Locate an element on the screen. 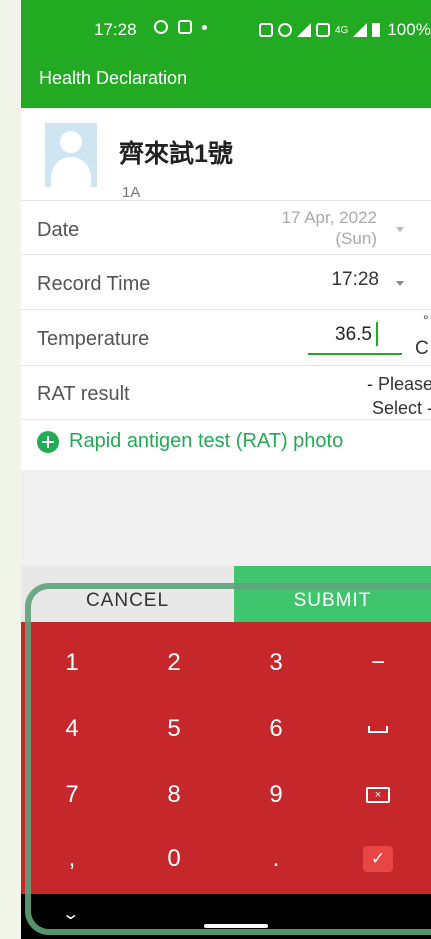 Image resolution: width=431 pixels, height=939 pixels. hide-keyboard-icon: ⌄ is located at coordinates (70, 914).